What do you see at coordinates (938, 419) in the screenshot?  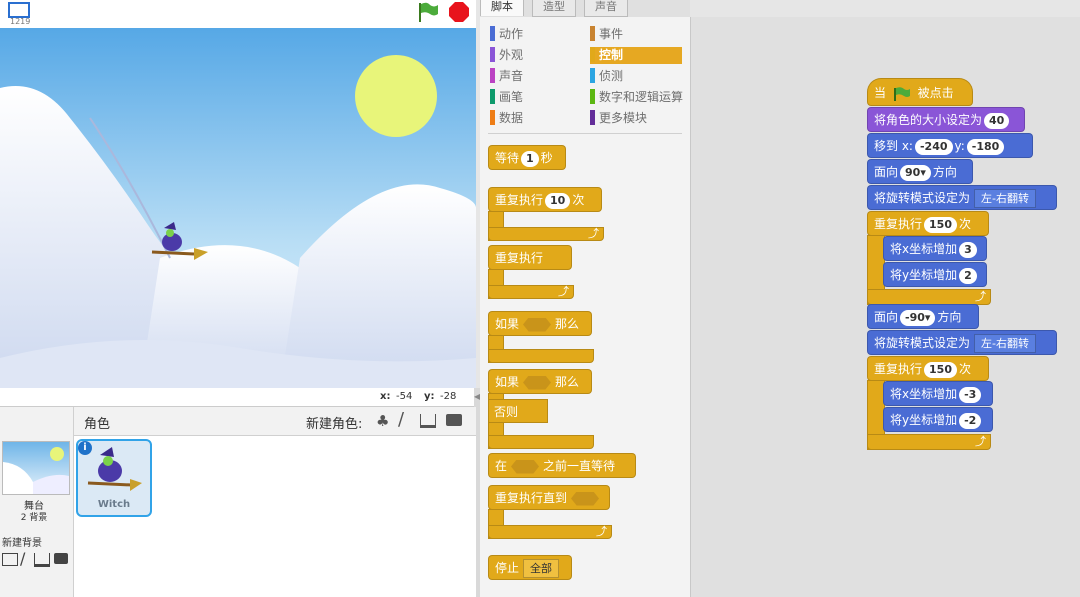 I see `change-y-block: 将y坐标增加 -2` at bounding box center [938, 419].